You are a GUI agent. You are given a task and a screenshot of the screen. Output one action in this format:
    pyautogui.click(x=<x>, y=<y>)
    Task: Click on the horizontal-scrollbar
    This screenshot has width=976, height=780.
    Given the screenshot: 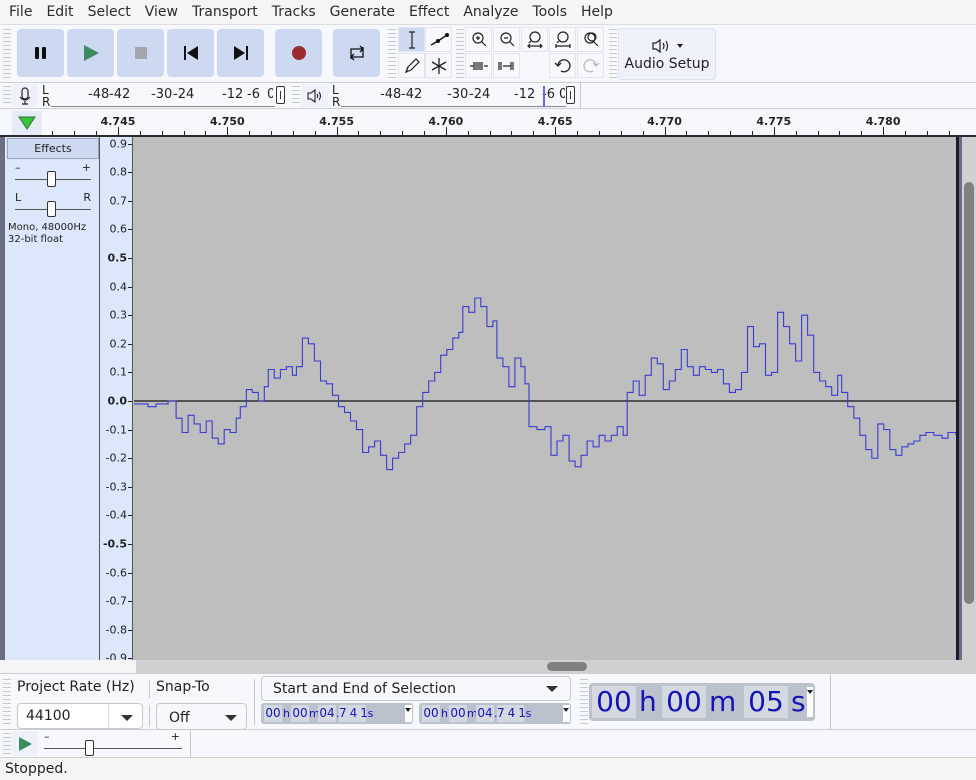 What is the action you would take?
    pyautogui.click(x=556, y=666)
    